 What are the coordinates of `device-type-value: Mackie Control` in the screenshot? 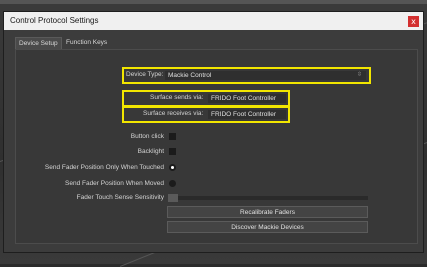 It's located at (190, 75).